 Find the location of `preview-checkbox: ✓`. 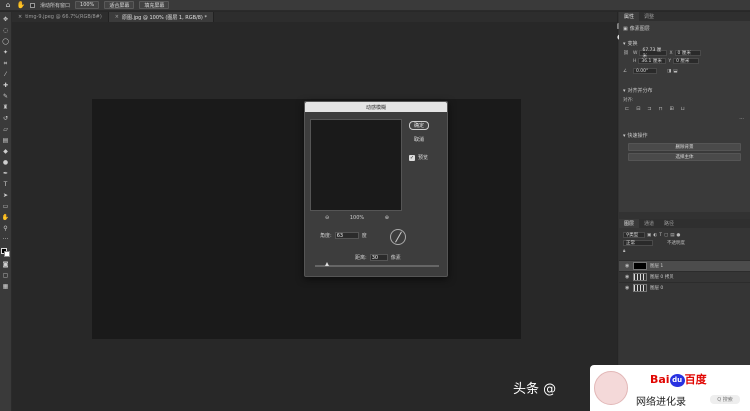

preview-checkbox: ✓ is located at coordinates (412, 157).